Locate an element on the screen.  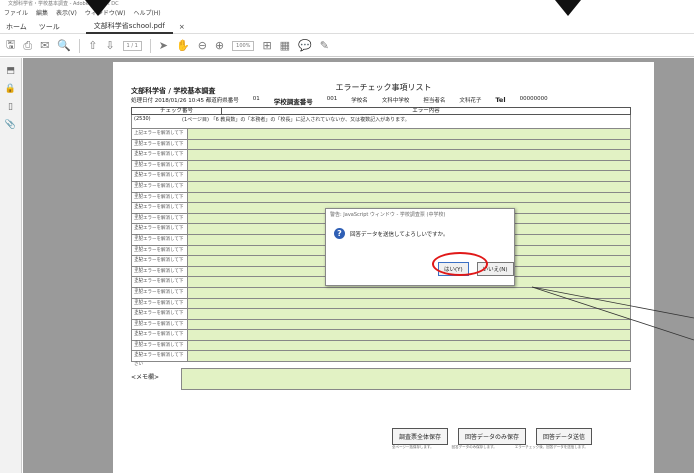
callout-lines is located at coordinates (612, 313).